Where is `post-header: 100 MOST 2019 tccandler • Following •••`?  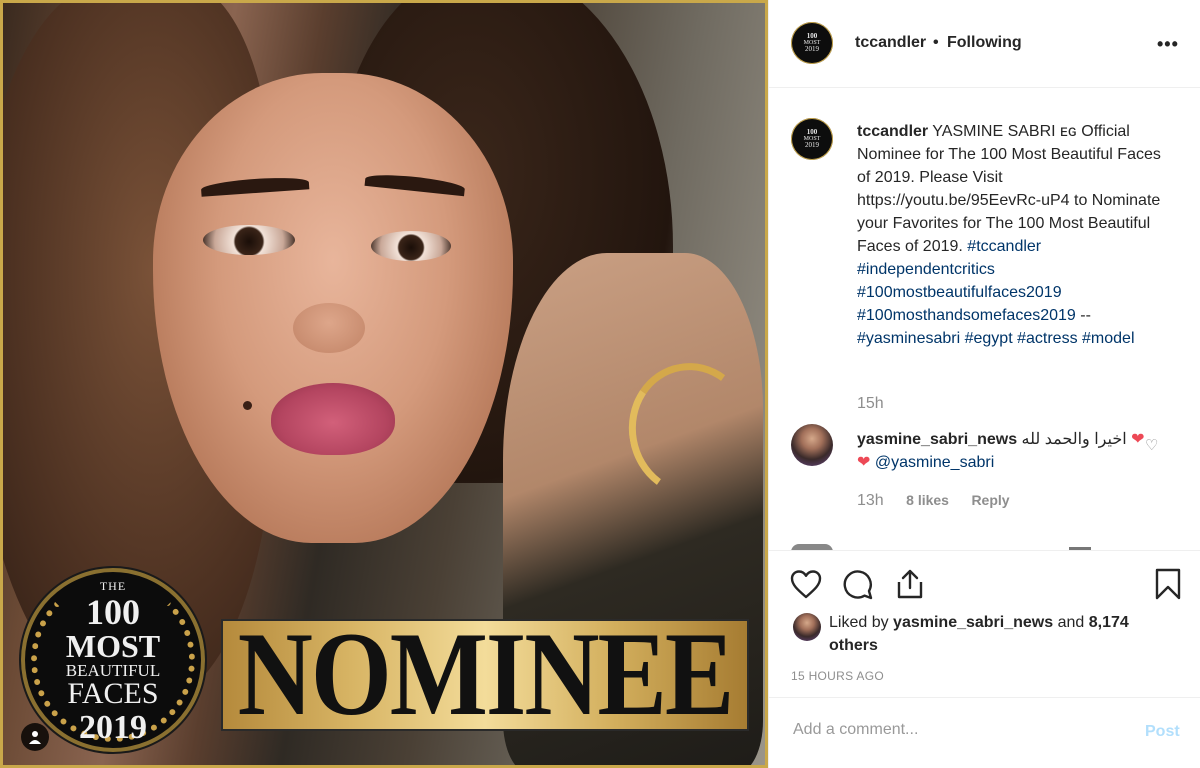 post-header: 100 MOST 2019 tccandler • Following ••• is located at coordinates (984, 44).